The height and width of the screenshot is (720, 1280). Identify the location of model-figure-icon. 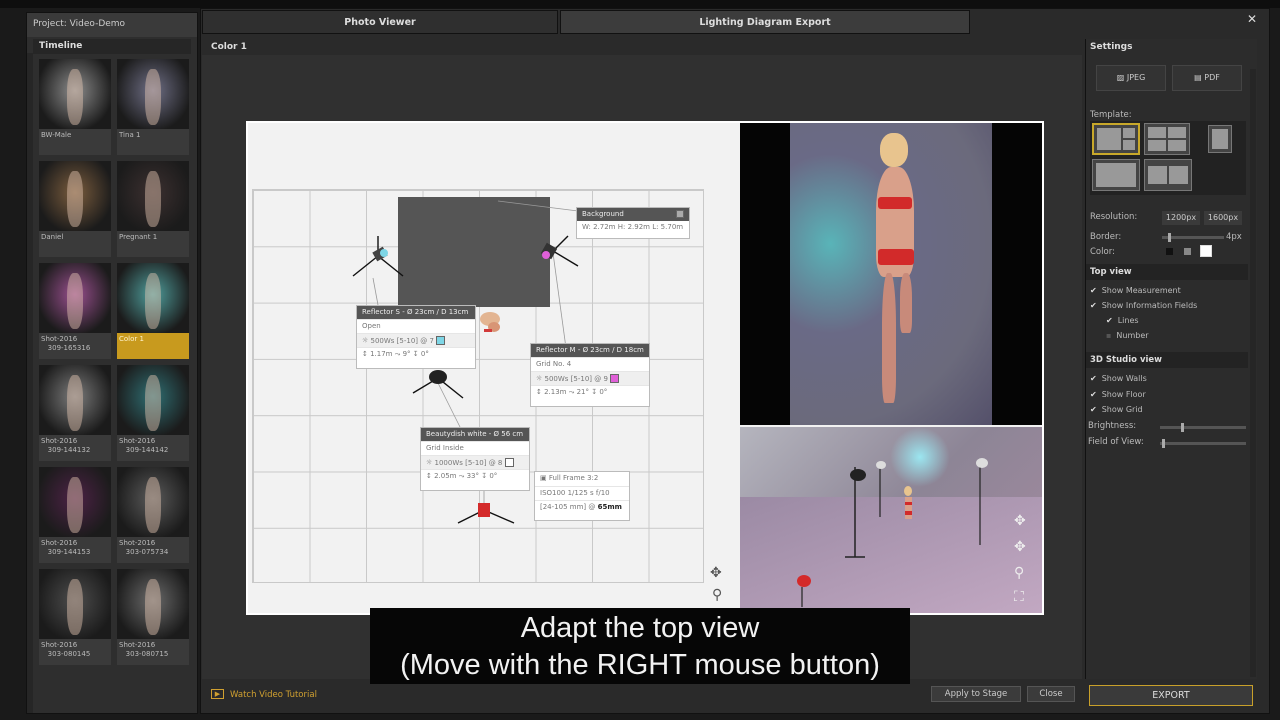
(490, 322).